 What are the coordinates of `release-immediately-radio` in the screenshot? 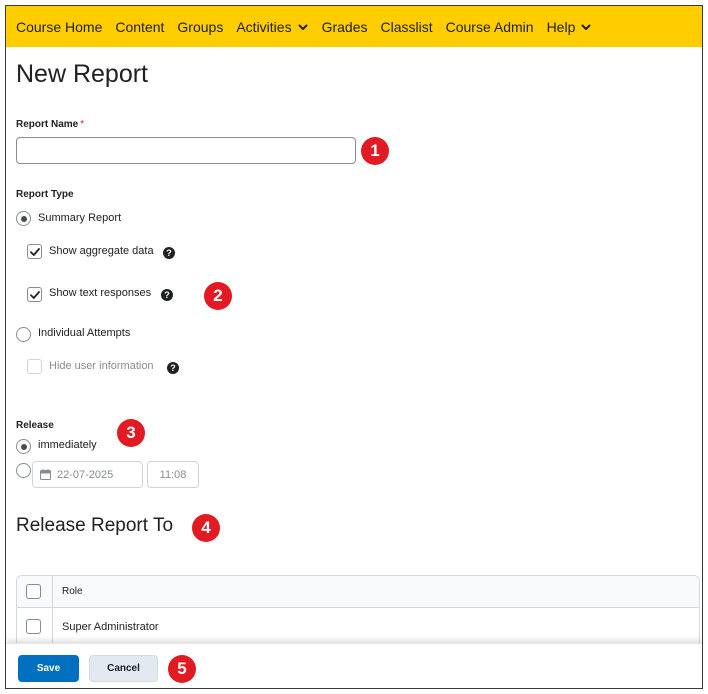 It's located at (23, 446).